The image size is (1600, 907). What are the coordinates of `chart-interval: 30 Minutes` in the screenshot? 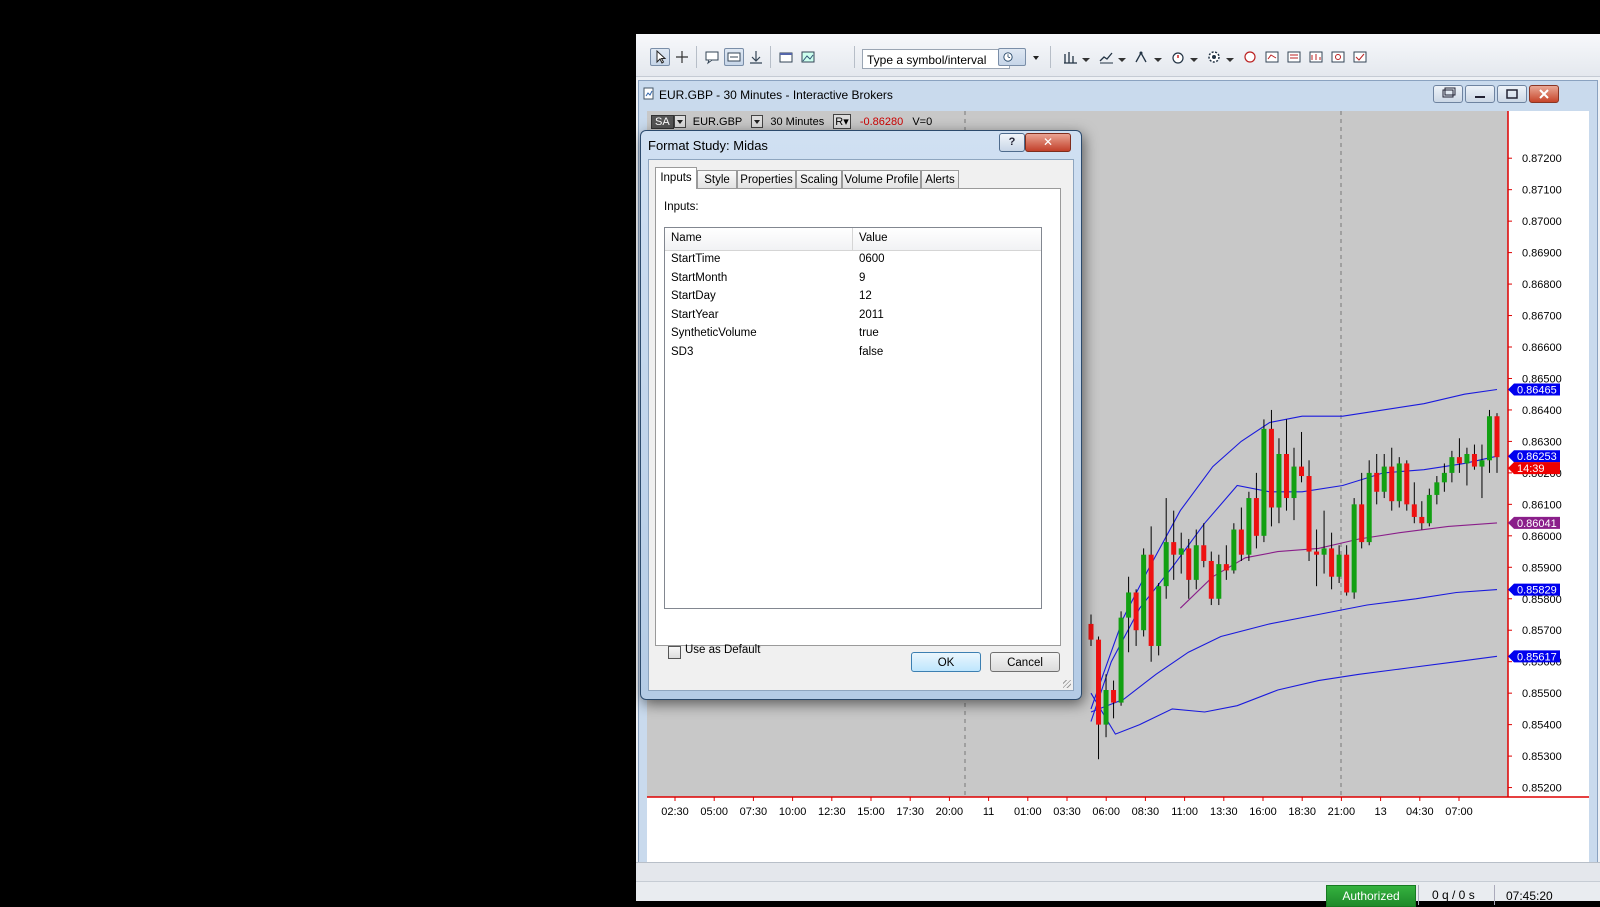 It's located at (797, 121).